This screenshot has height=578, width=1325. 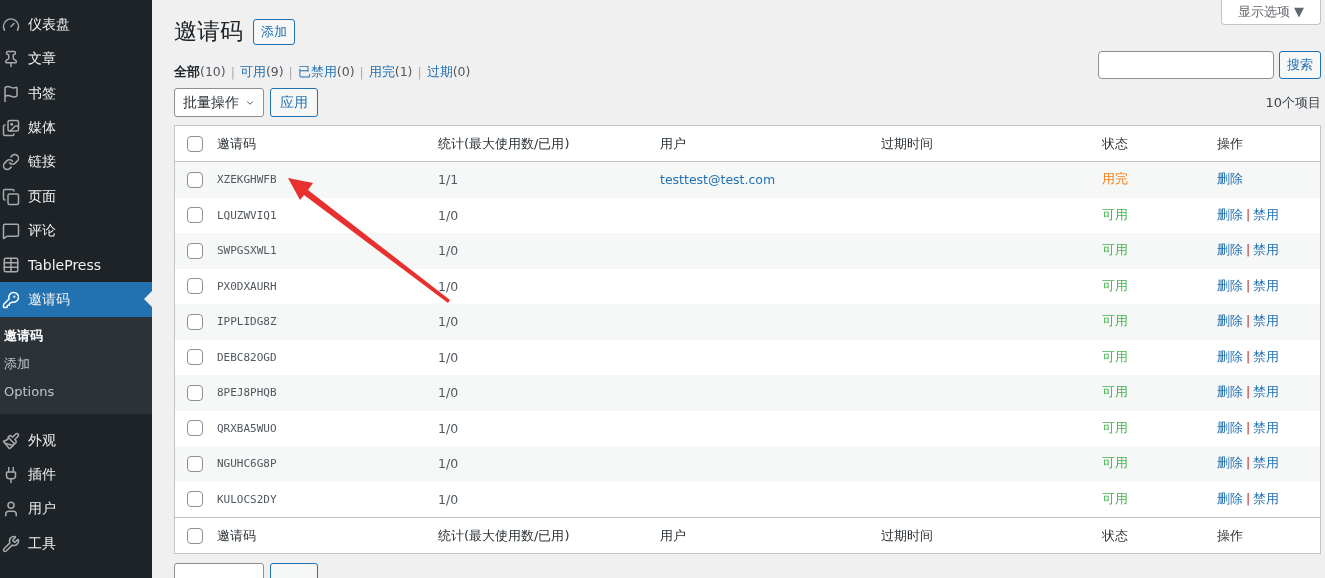 I want to click on sidebar-item: 文章, so click(x=76, y=59).